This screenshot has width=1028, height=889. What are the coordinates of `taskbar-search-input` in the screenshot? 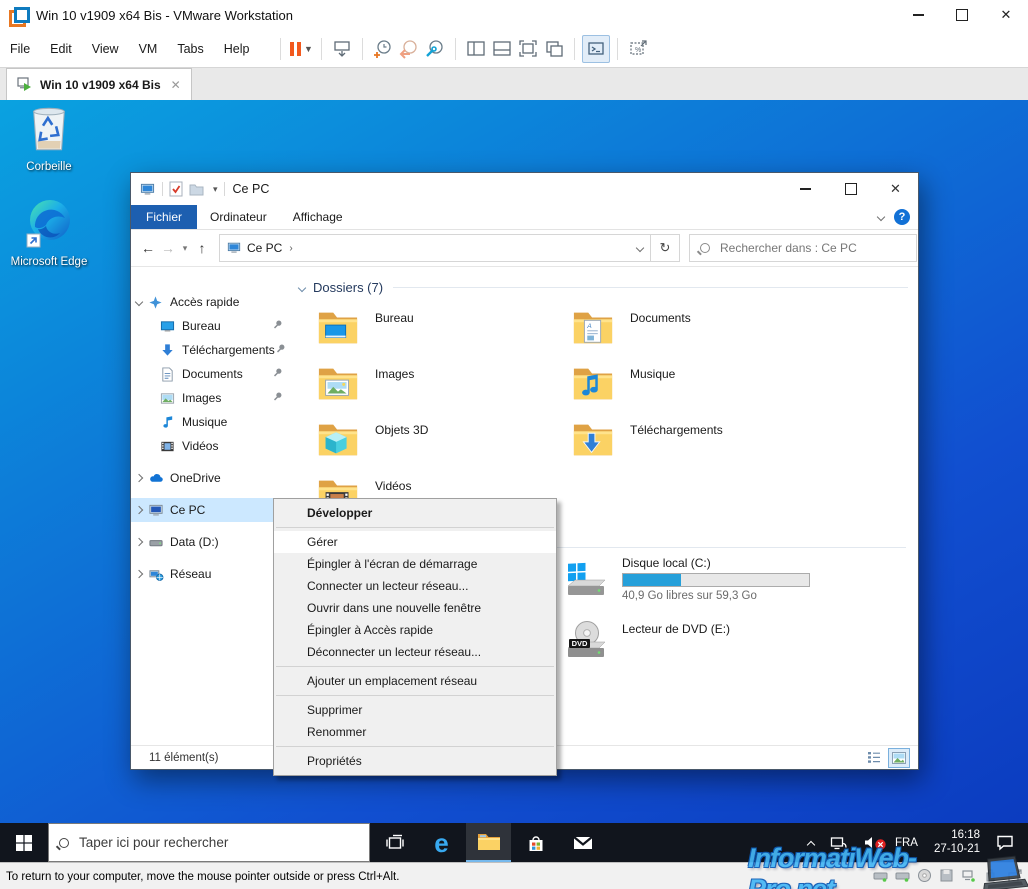 It's located at (223, 842).